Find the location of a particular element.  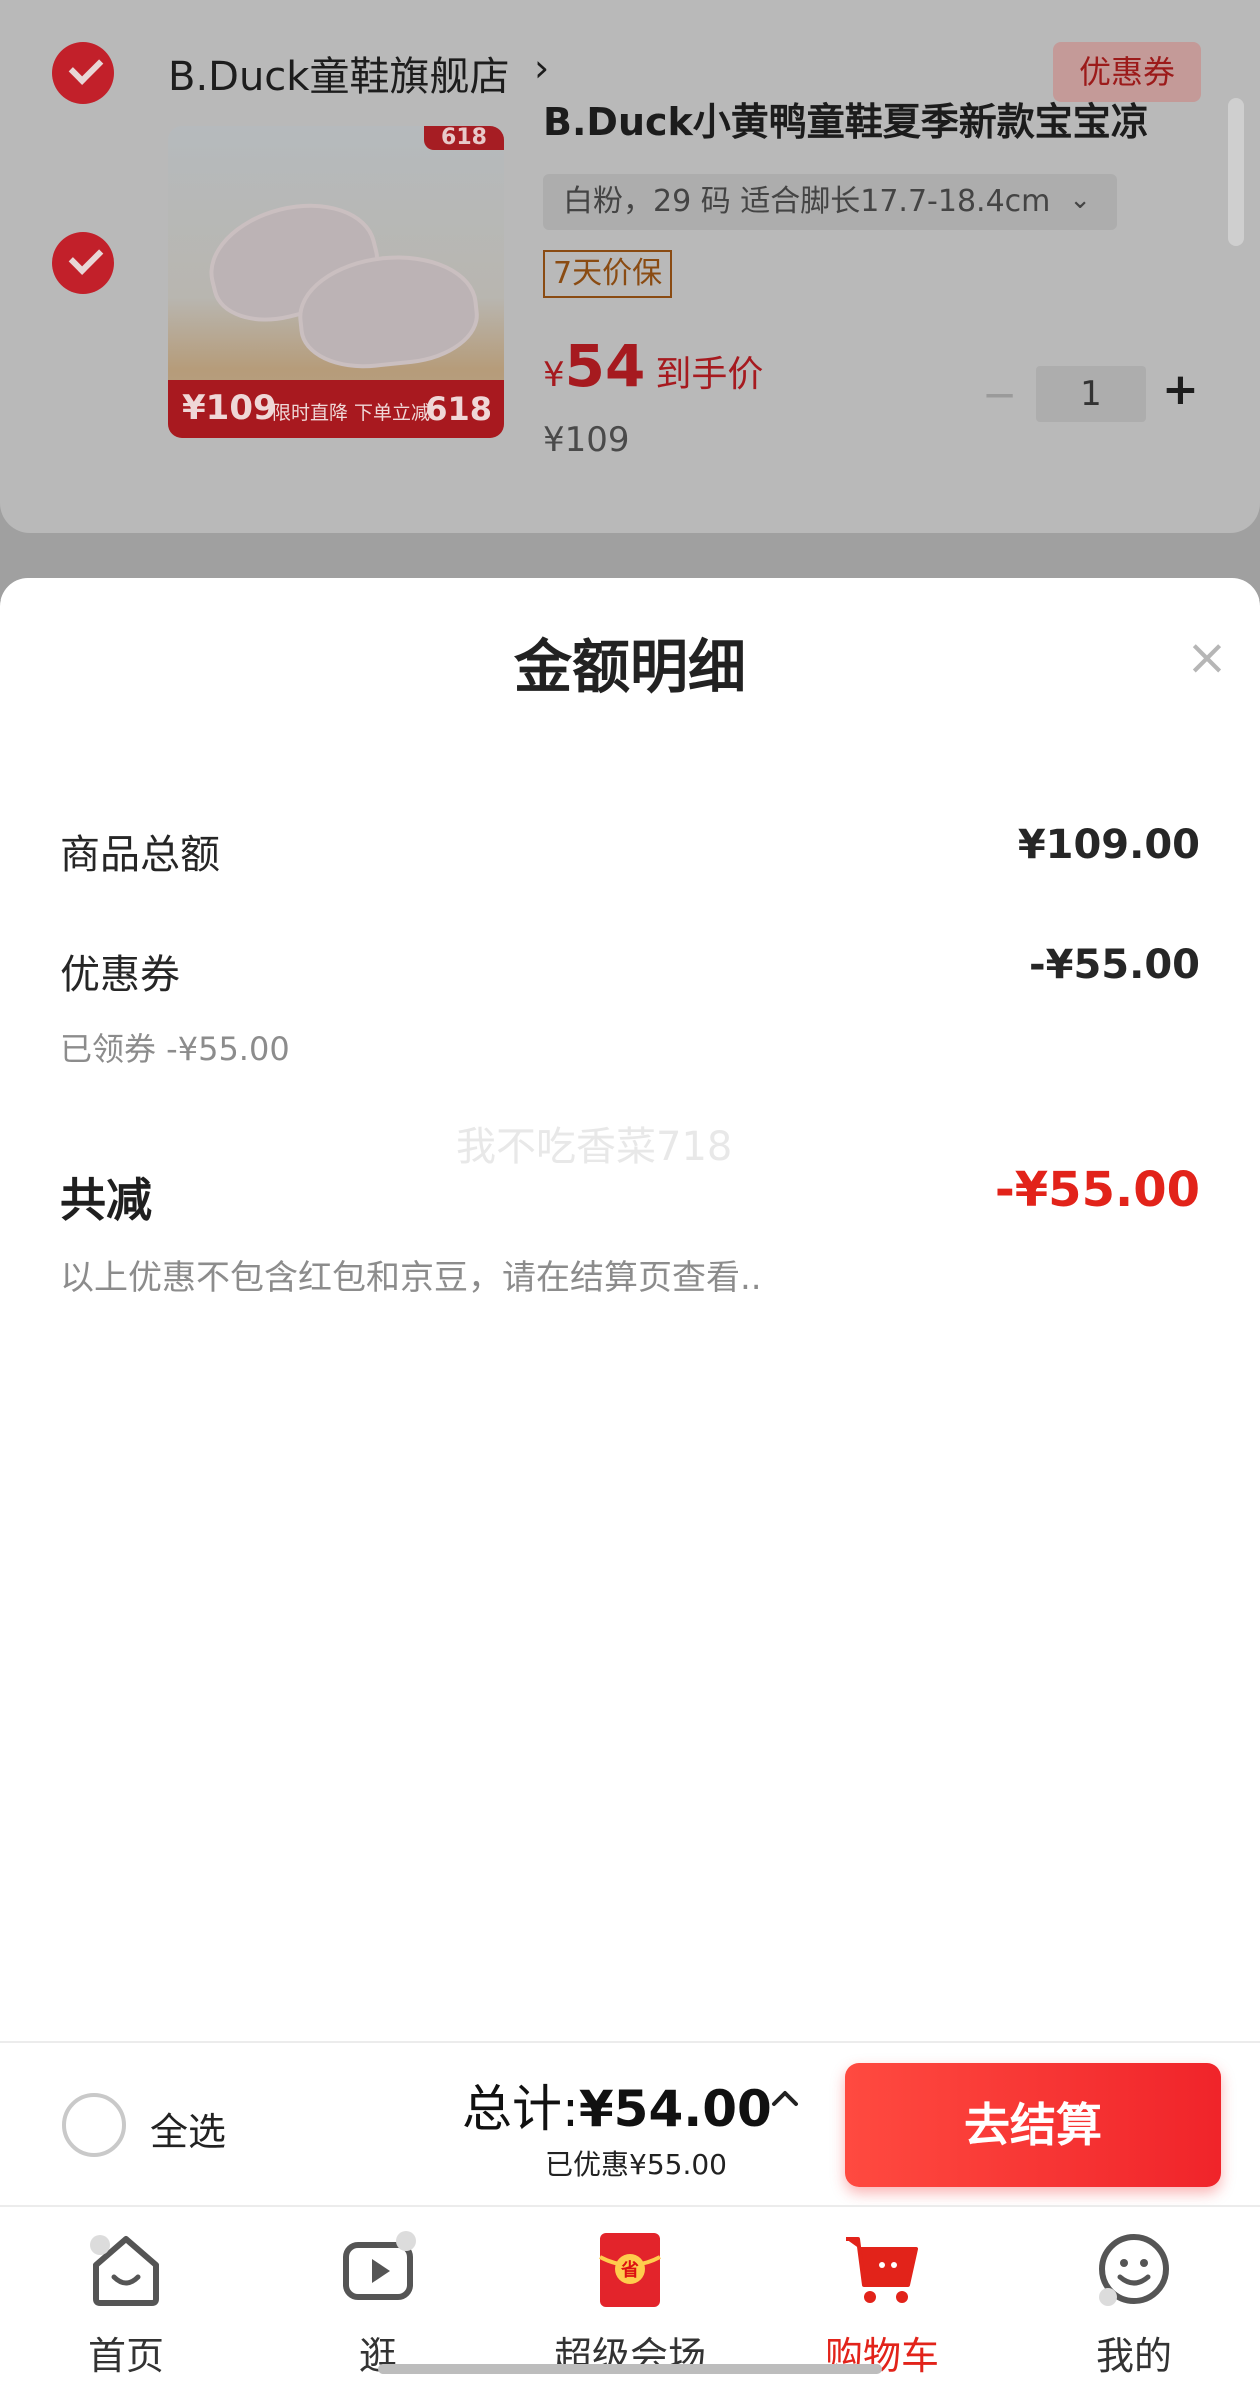

total-label: 总计: is located at coordinates (520, 2109).